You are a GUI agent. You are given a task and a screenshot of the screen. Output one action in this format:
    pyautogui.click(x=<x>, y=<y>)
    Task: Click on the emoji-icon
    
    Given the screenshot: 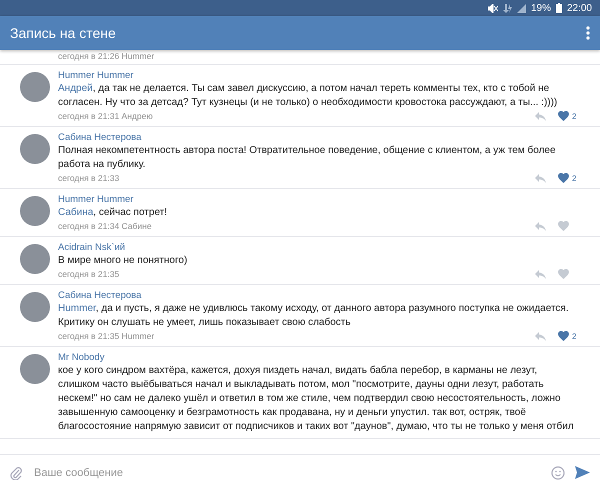 What is the action you would take?
    pyautogui.click(x=558, y=473)
    